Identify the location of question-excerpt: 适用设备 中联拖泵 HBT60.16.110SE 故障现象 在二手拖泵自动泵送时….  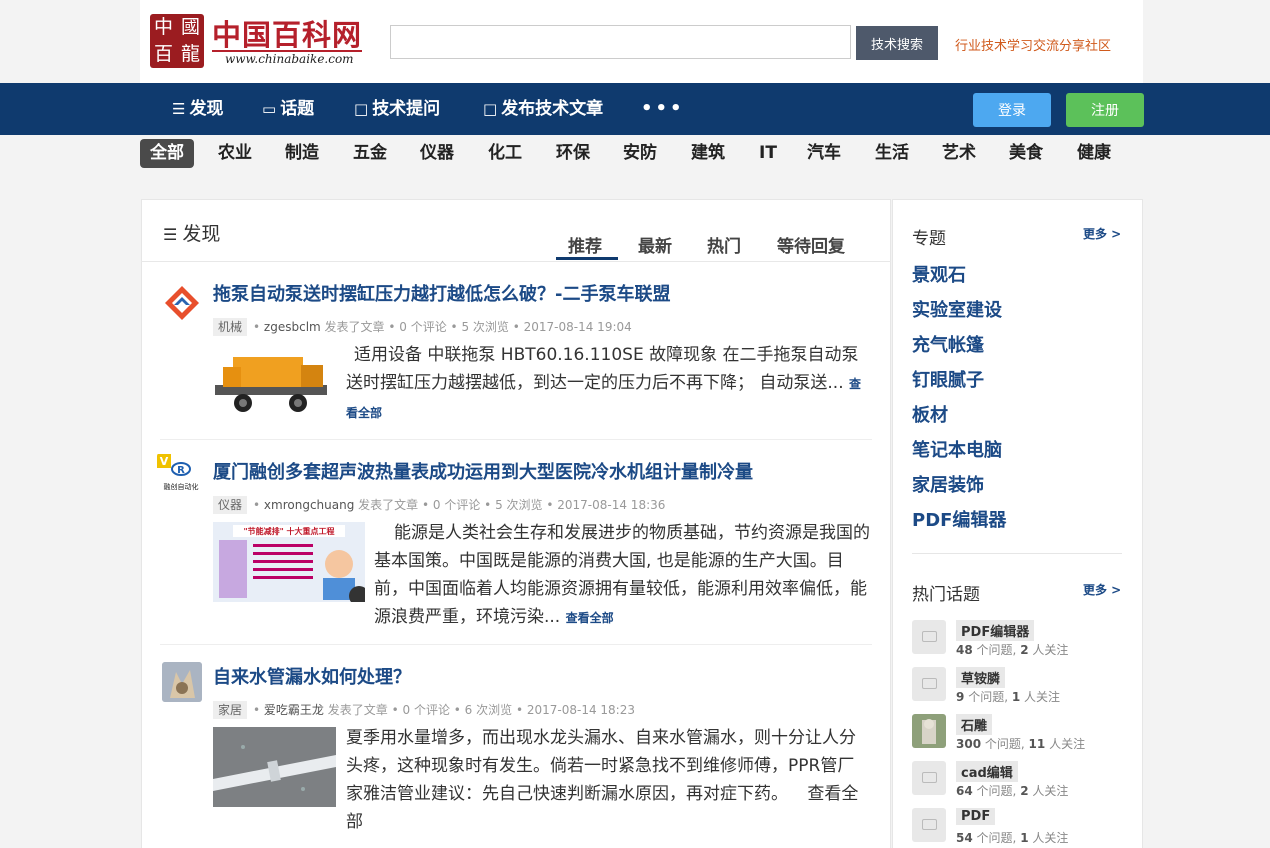
(608, 384).